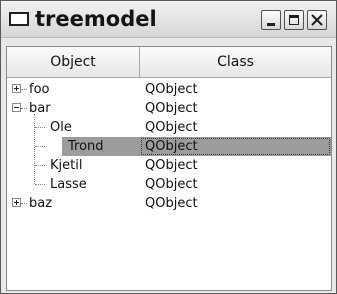  Describe the element at coordinates (19, 19) in the screenshot. I see `window-icon` at that location.